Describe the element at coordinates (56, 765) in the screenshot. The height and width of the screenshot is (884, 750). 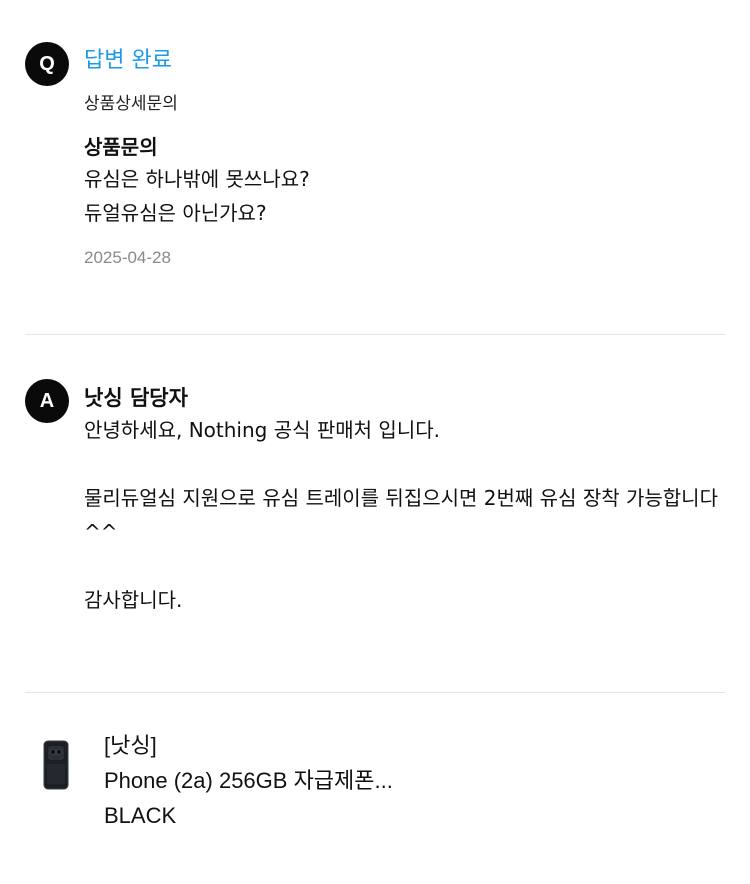
I see `phone-thumbnail-icon` at that location.